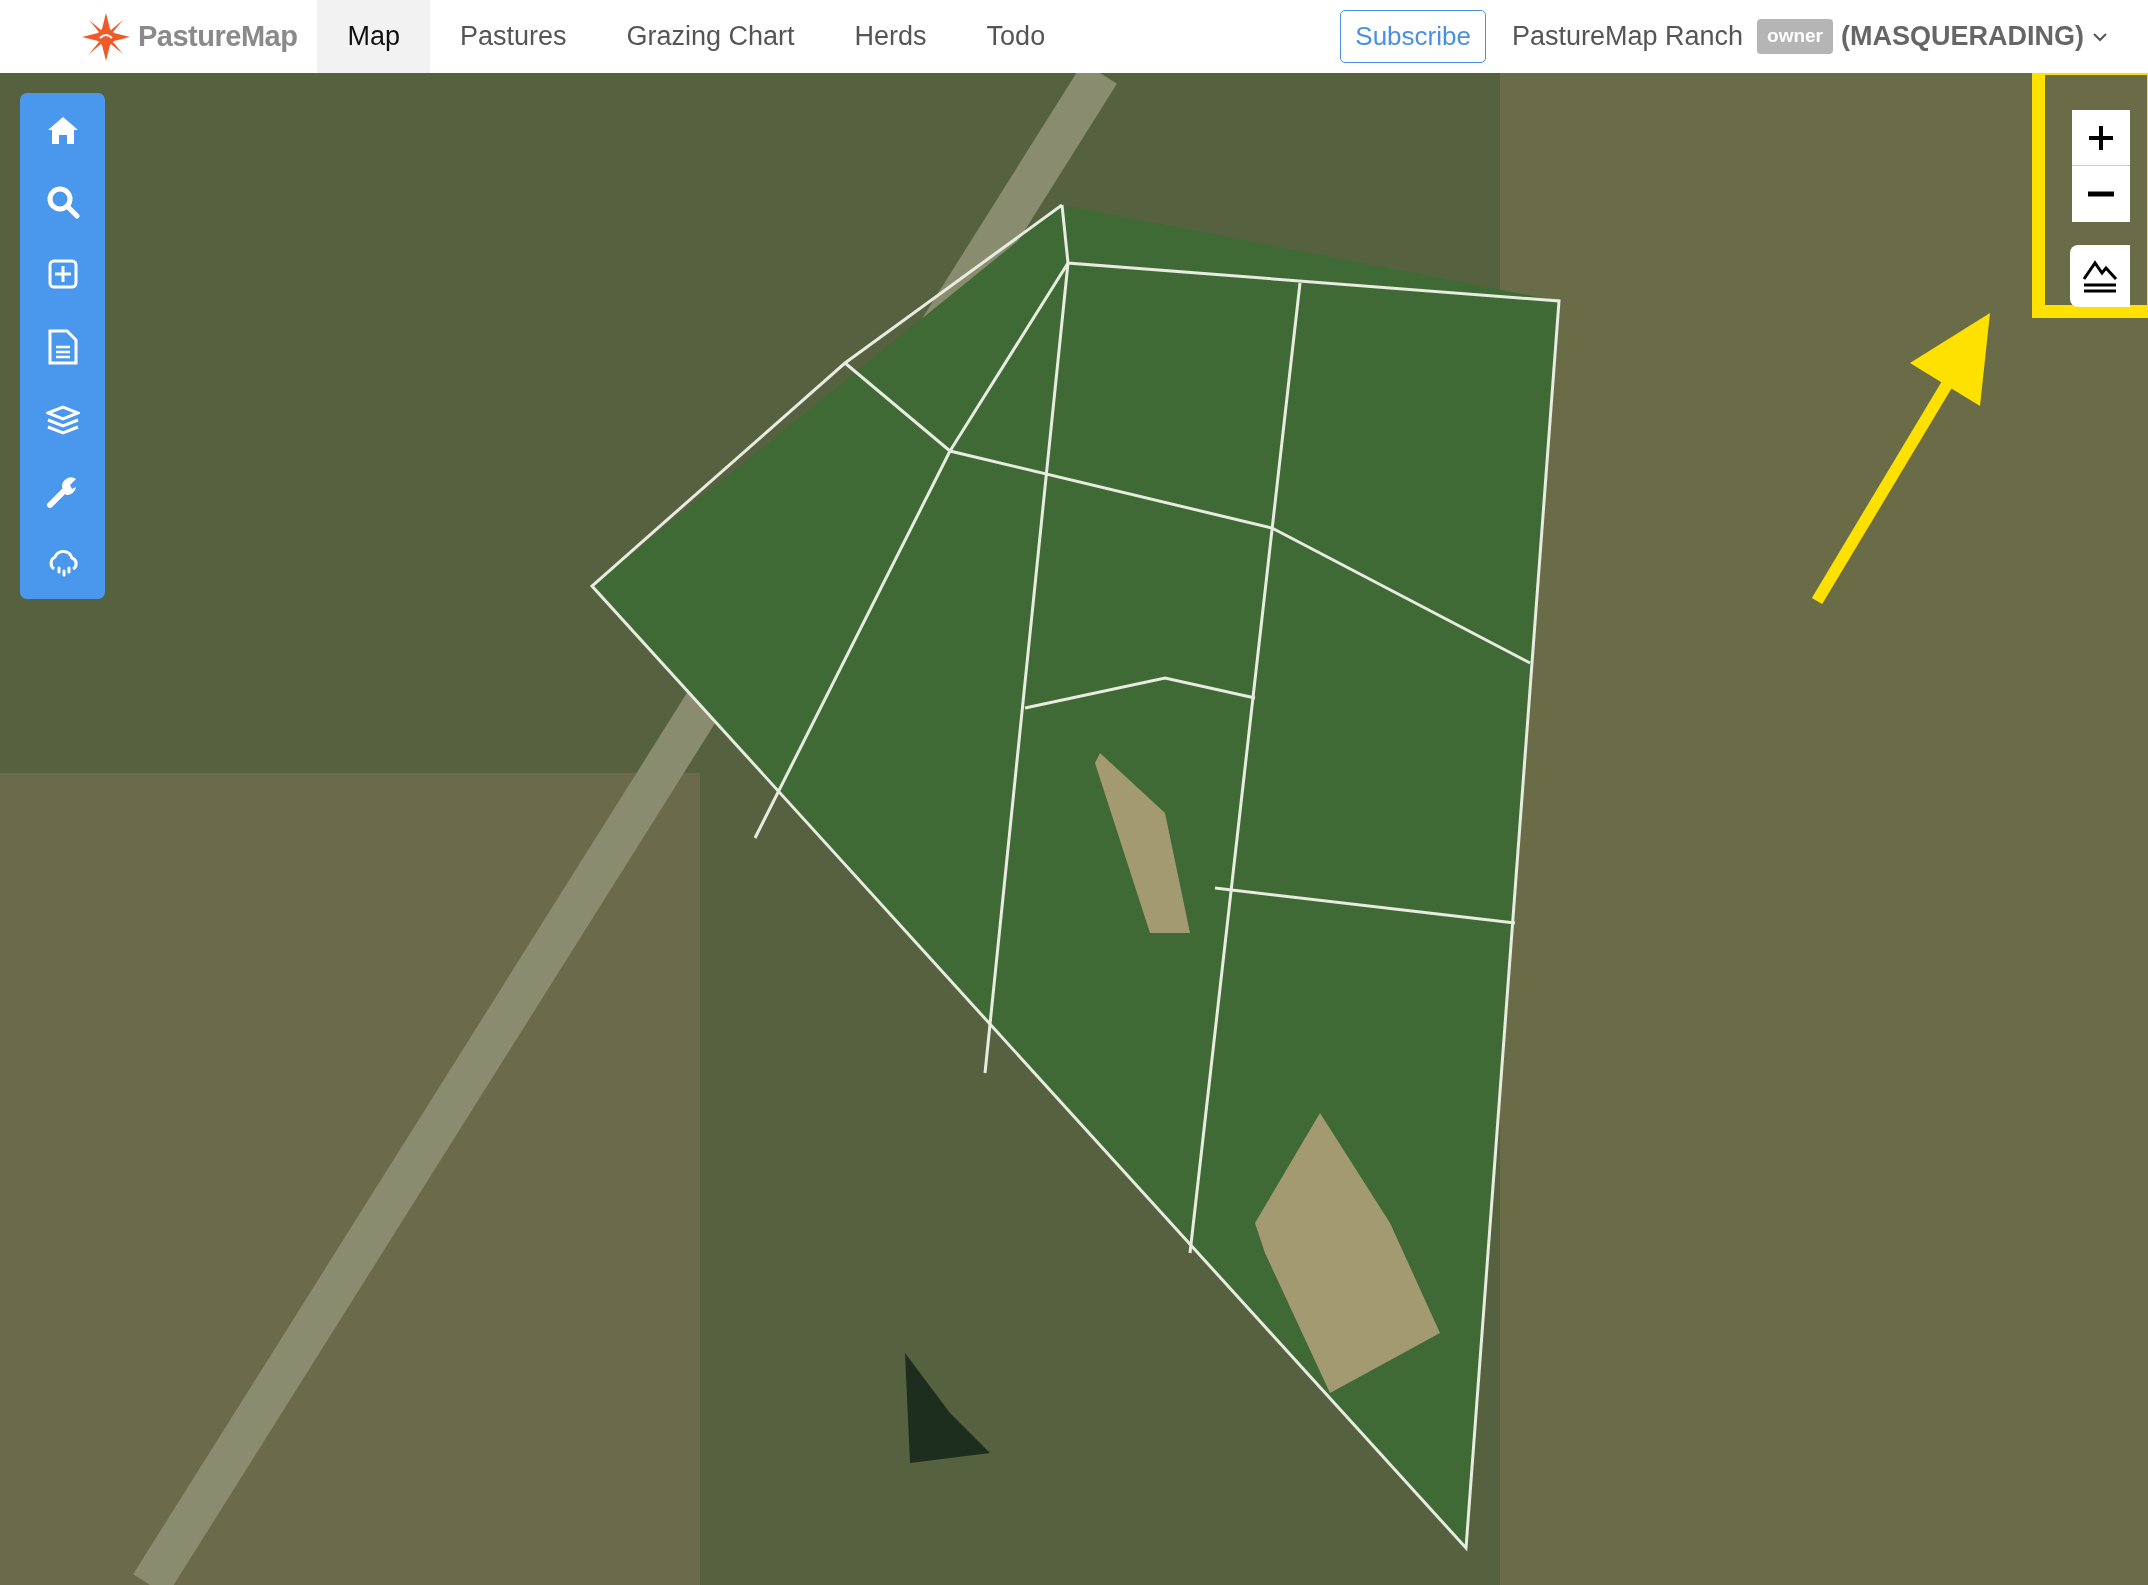  Describe the element at coordinates (62, 420) in the screenshot. I see `layers-icon` at that location.